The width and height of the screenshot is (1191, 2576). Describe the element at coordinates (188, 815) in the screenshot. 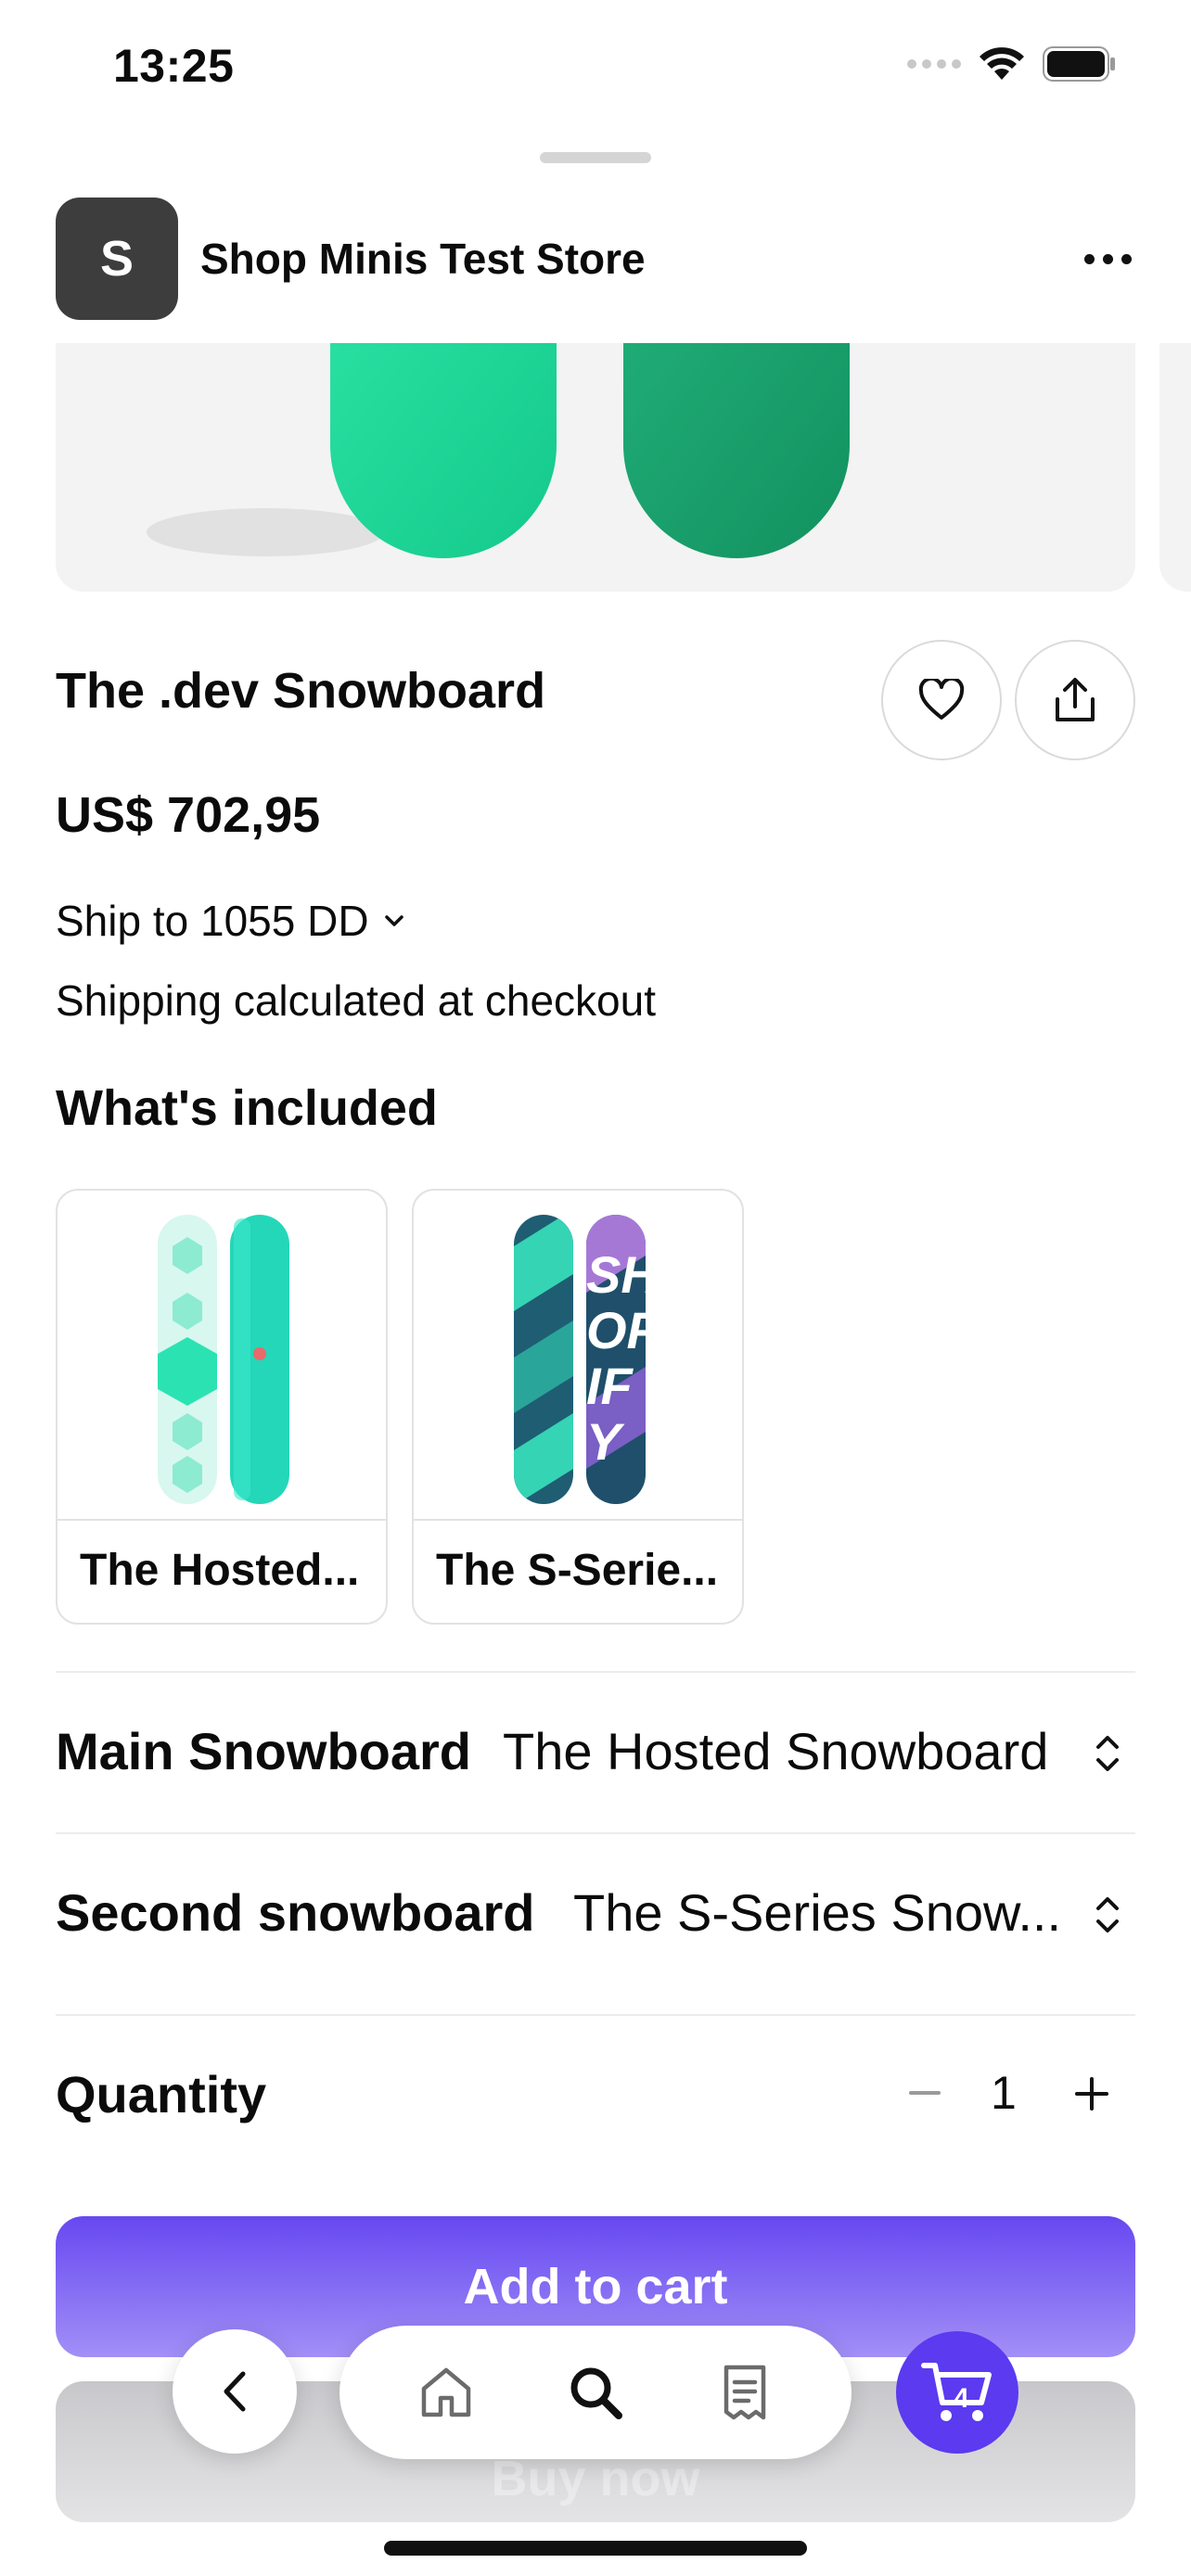

I see `product-price: US$ 702,95` at that location.